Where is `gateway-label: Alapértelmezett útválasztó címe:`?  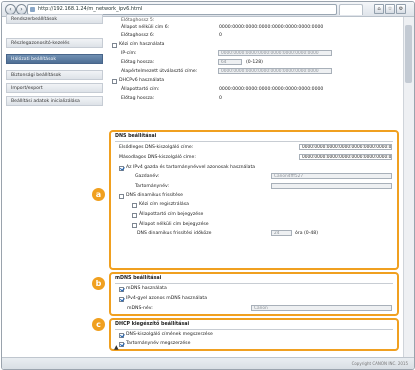
gateway-label: Alapértelmezett útválasztó címe: is located at coordinates (159, 71).